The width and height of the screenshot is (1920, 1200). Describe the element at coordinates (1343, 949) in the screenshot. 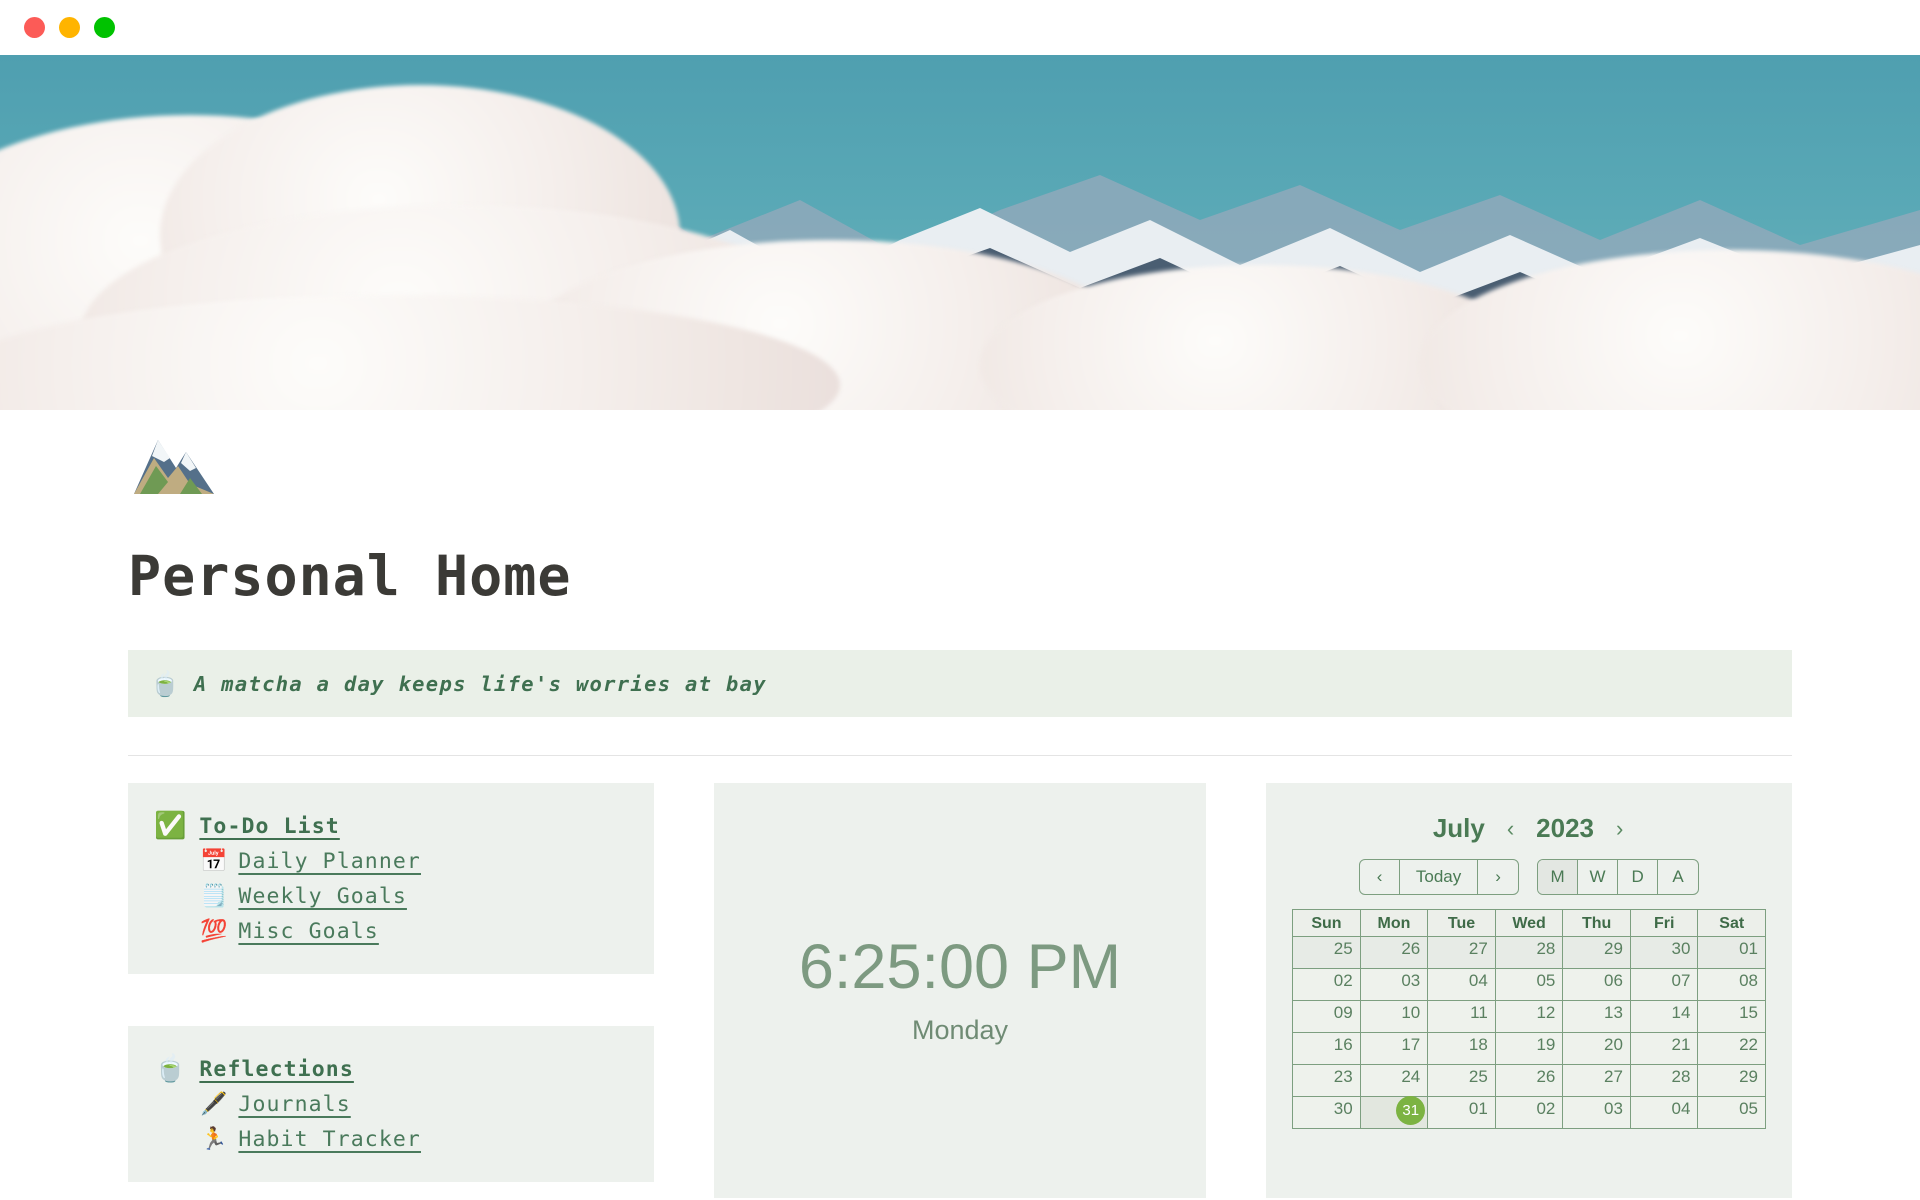

I see `calendar-day-number: 25` at that location.